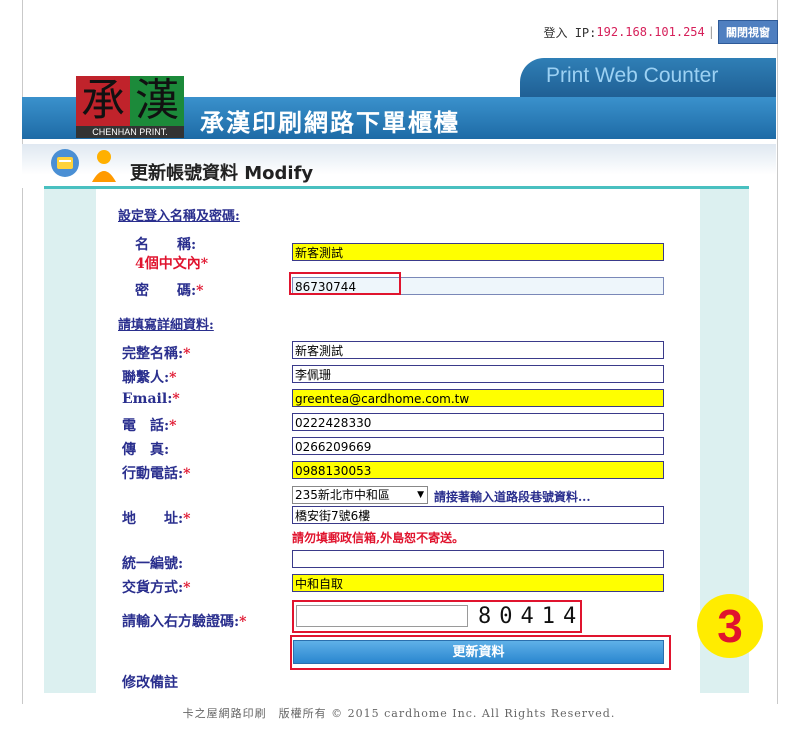 This screenshot has height=747, width=800. I want to click on step-badge: 3, so click(730, 626).